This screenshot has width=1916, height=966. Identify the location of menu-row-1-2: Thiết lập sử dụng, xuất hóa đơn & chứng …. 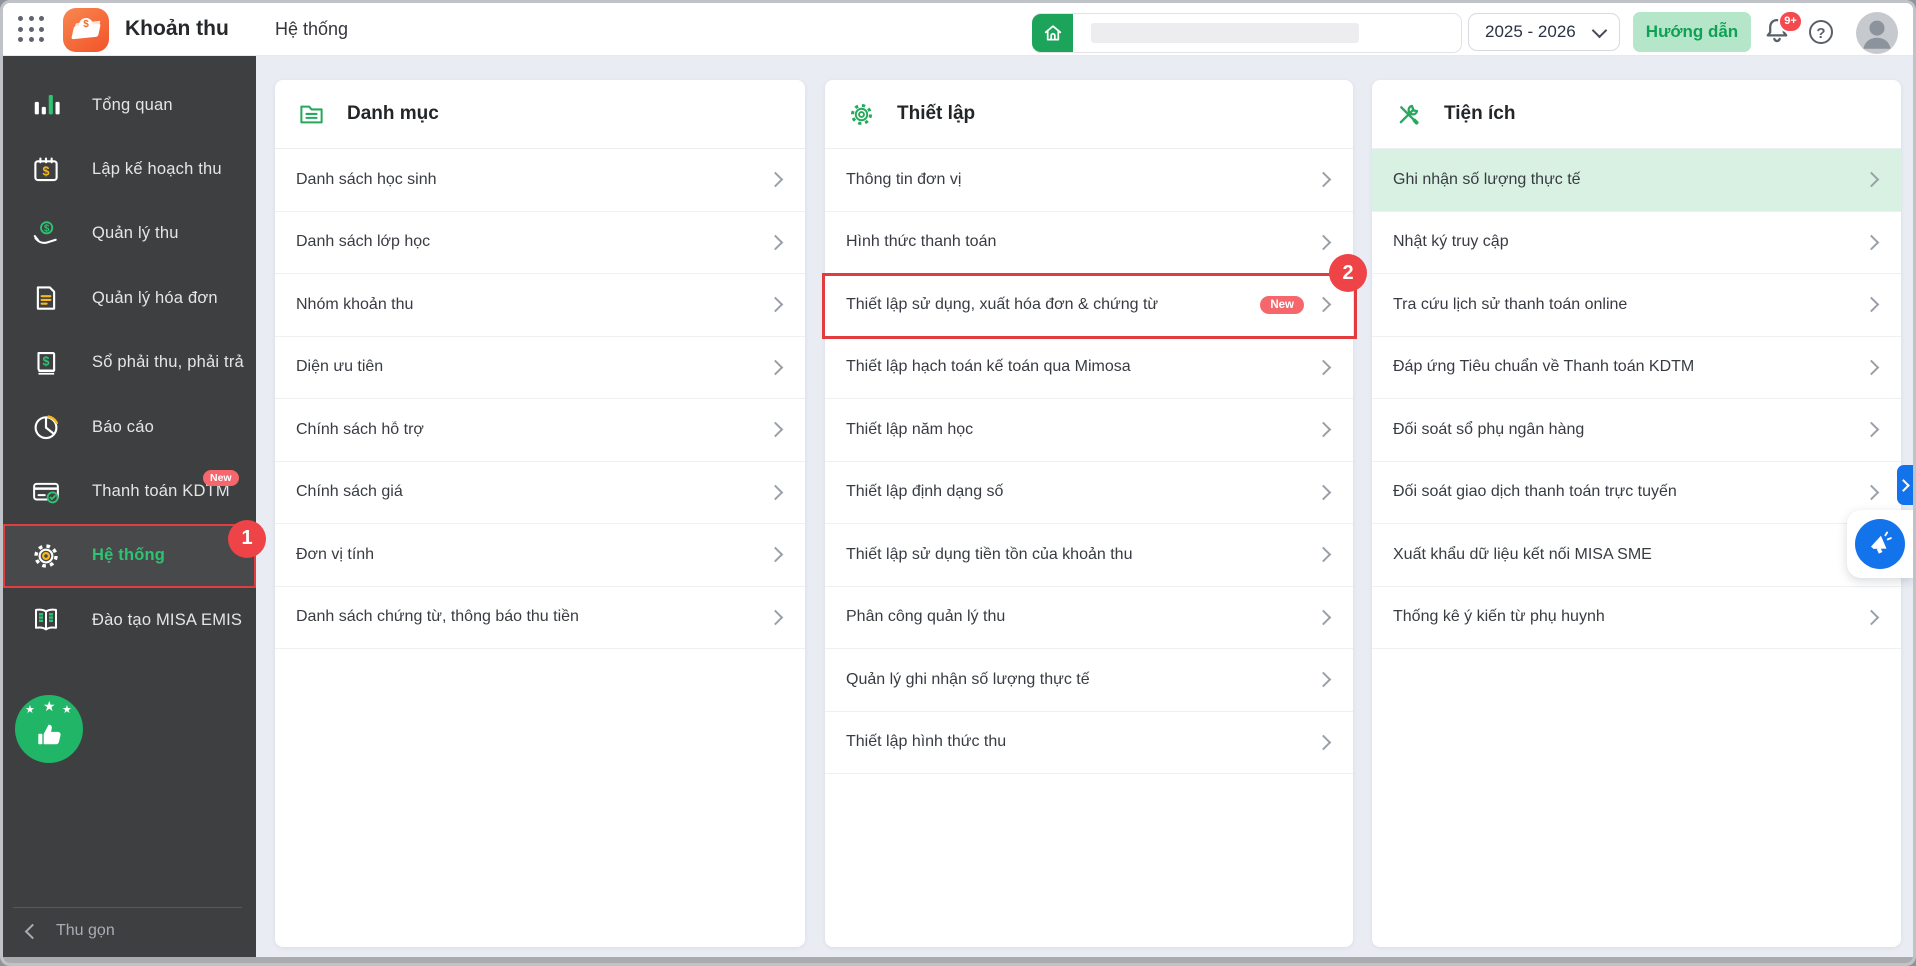
(1094, 296).